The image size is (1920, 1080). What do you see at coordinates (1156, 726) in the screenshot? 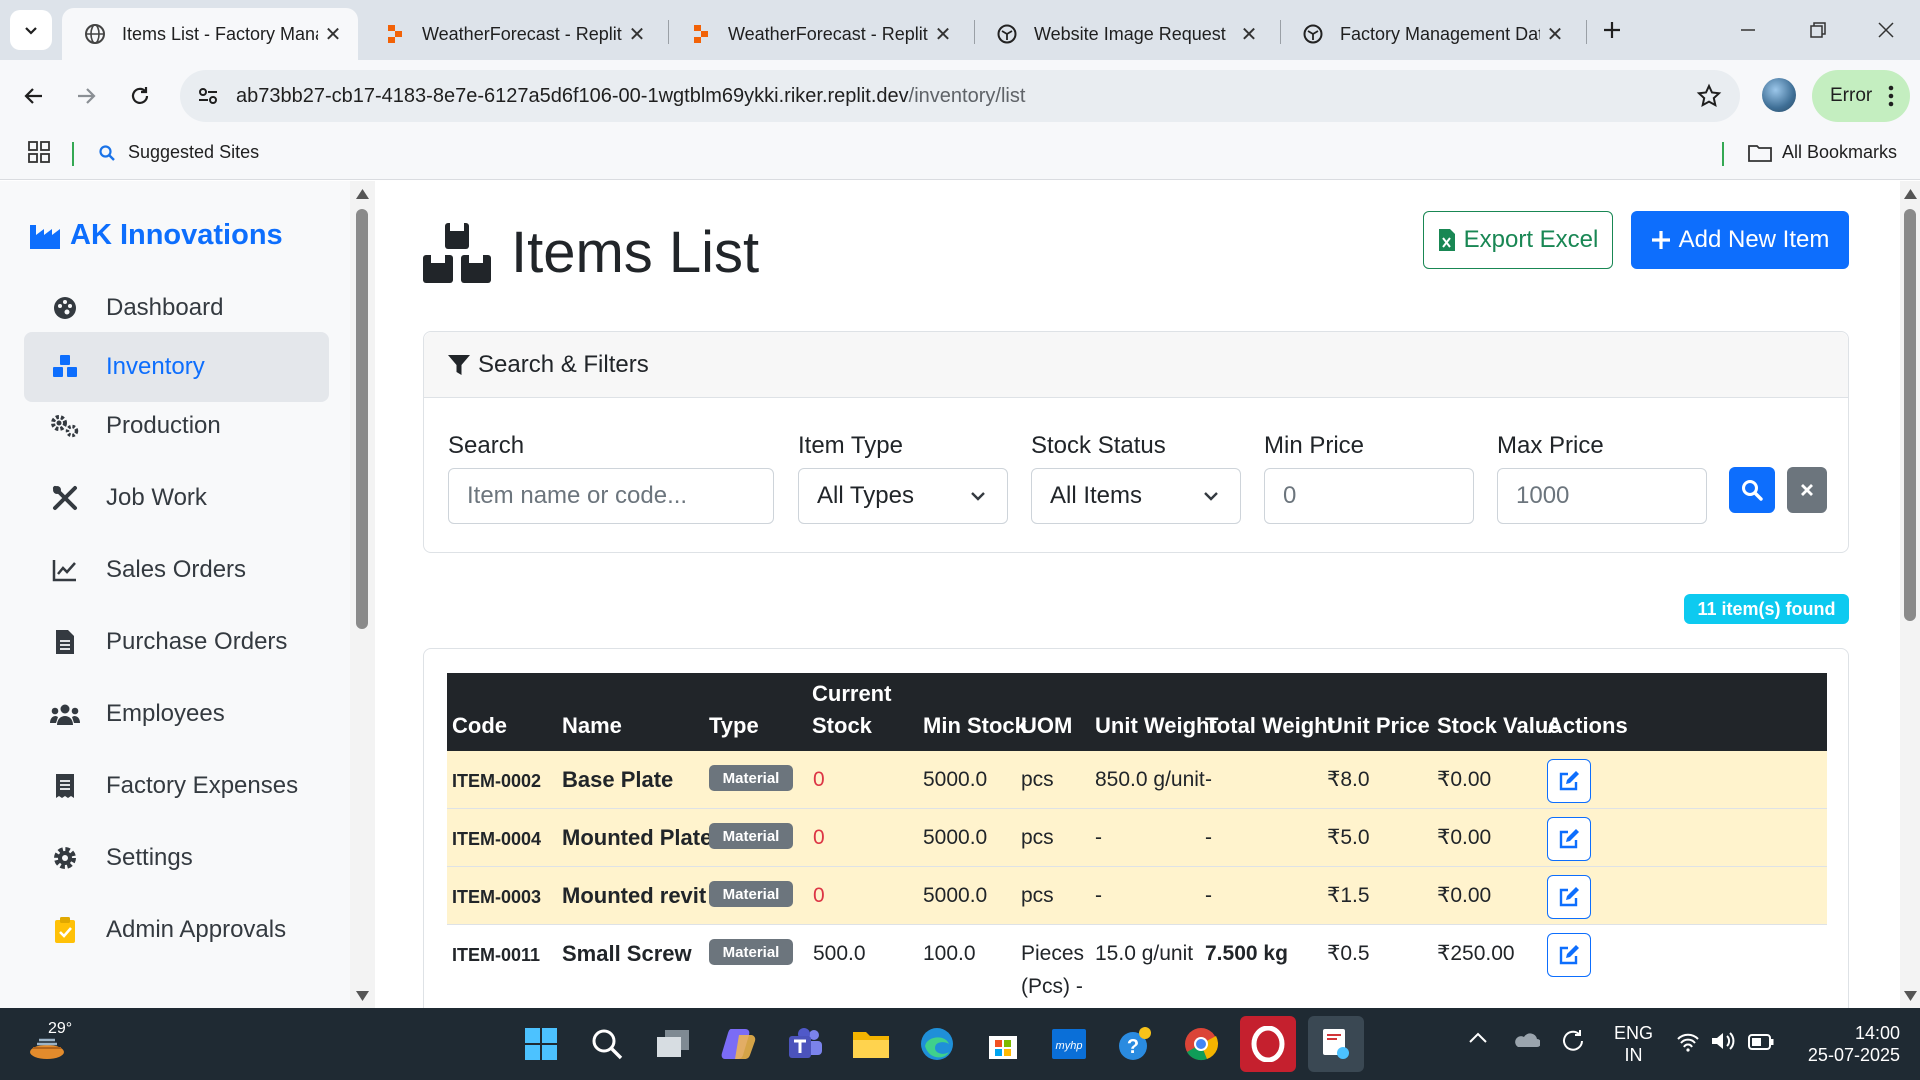
I see `col-unit-weight: Unit Weight` at bounding box center [1156, 726].